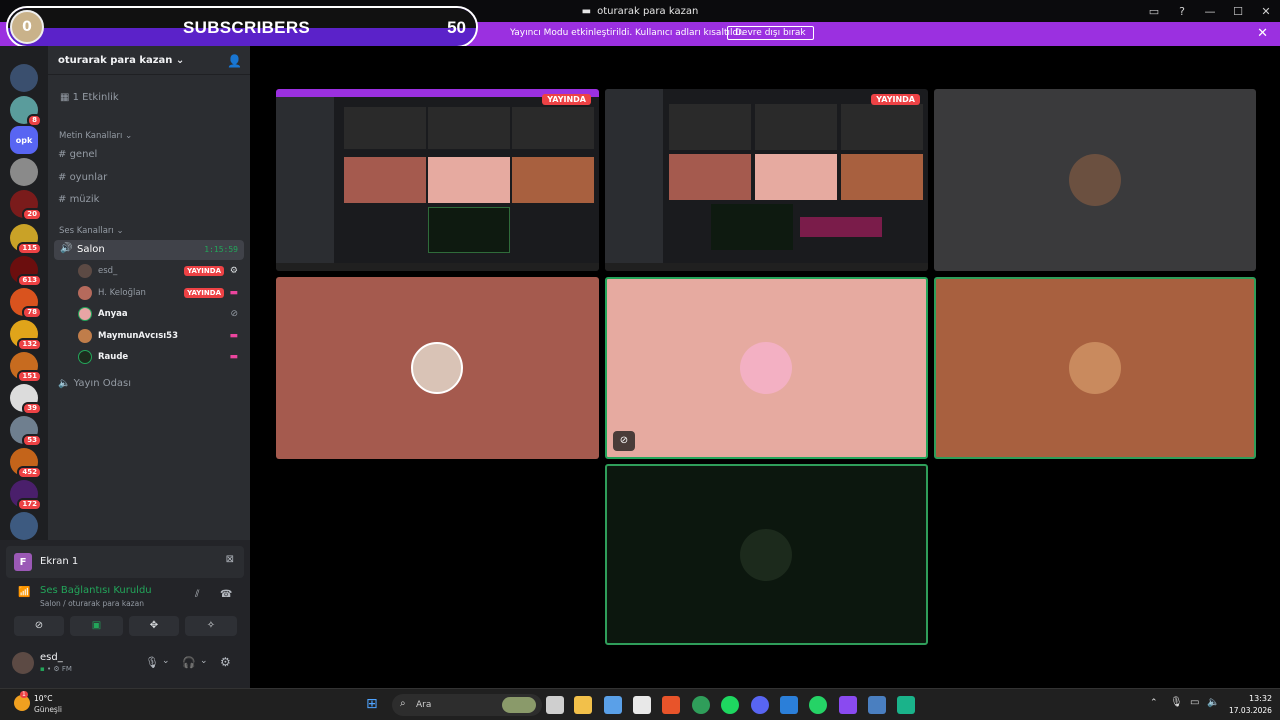 This screenshot has width=1280, height=720. I want to click on activities-button: ✥, so click(154, 626).